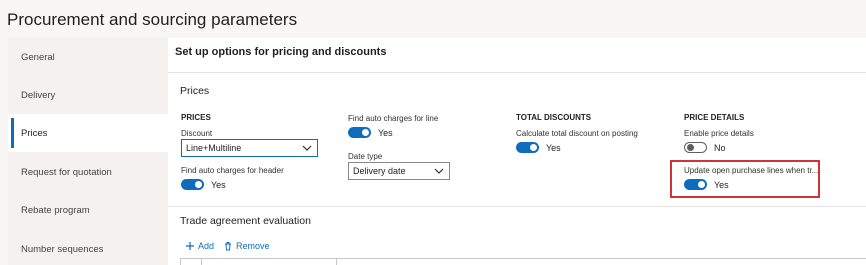 This screenshot has width=866, height=265. I want to click on auto-charges-line-label: Find auto charges for line, so click(393, 118).